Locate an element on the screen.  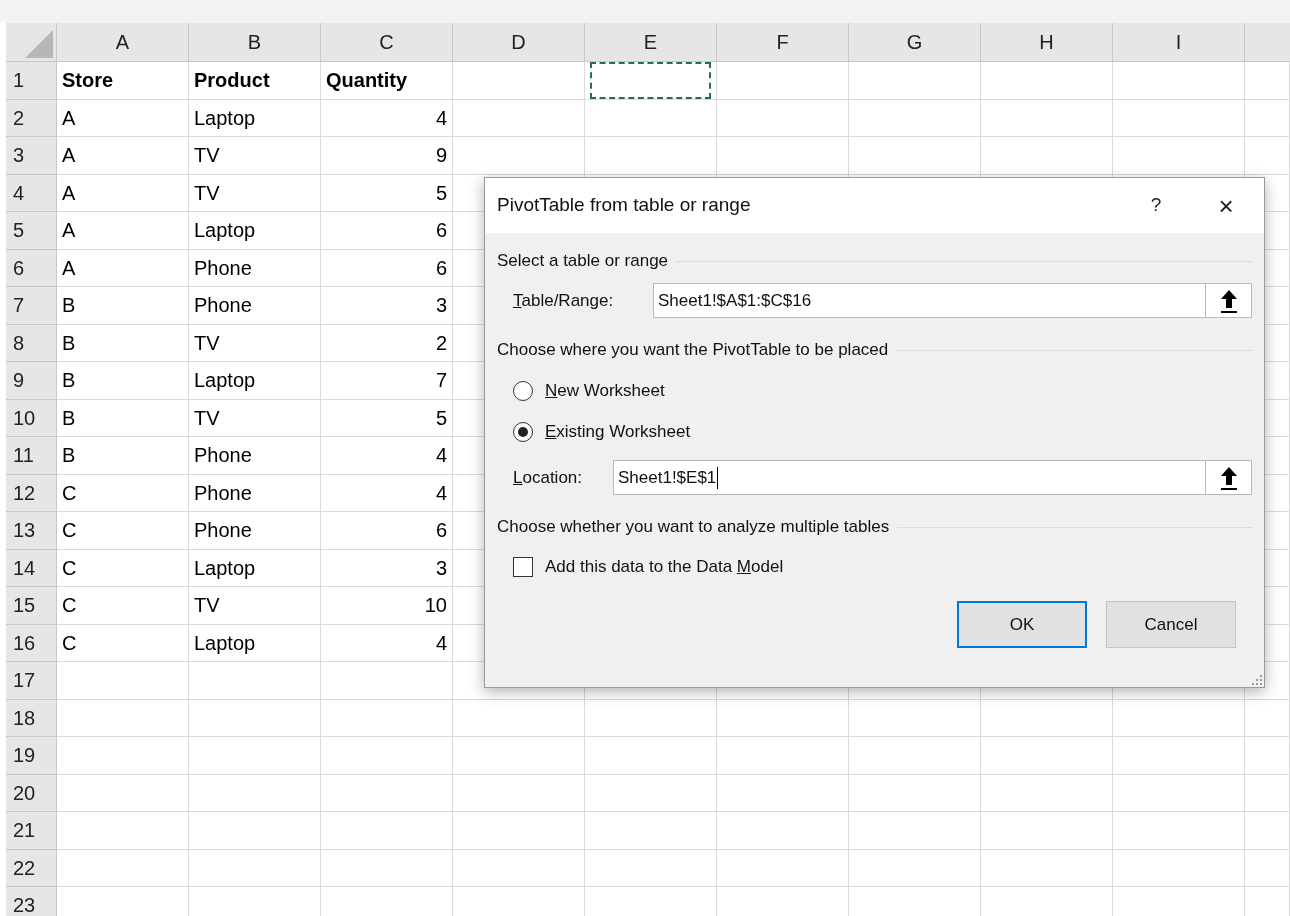
row-header: 22 is located at coordinates (31, 868).